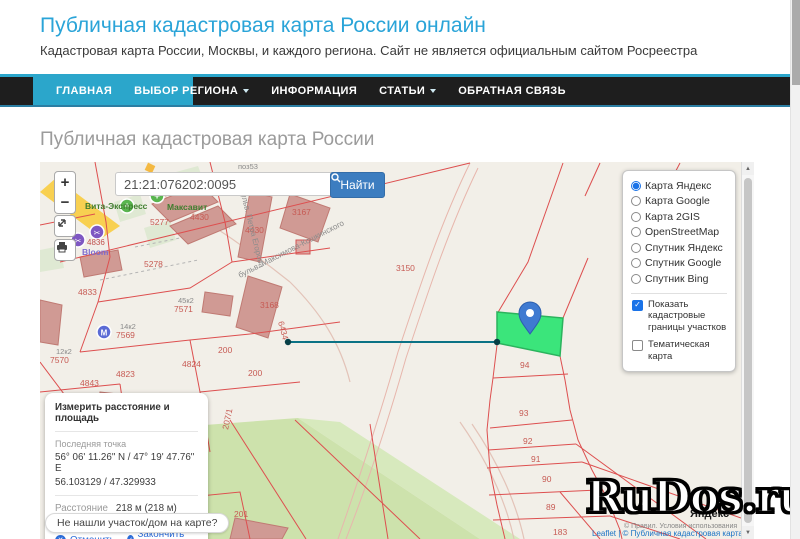 This screenshot has width=800, height=539. I want to click on nav-item-articles: СТАТЬИ, so click(407, 91).